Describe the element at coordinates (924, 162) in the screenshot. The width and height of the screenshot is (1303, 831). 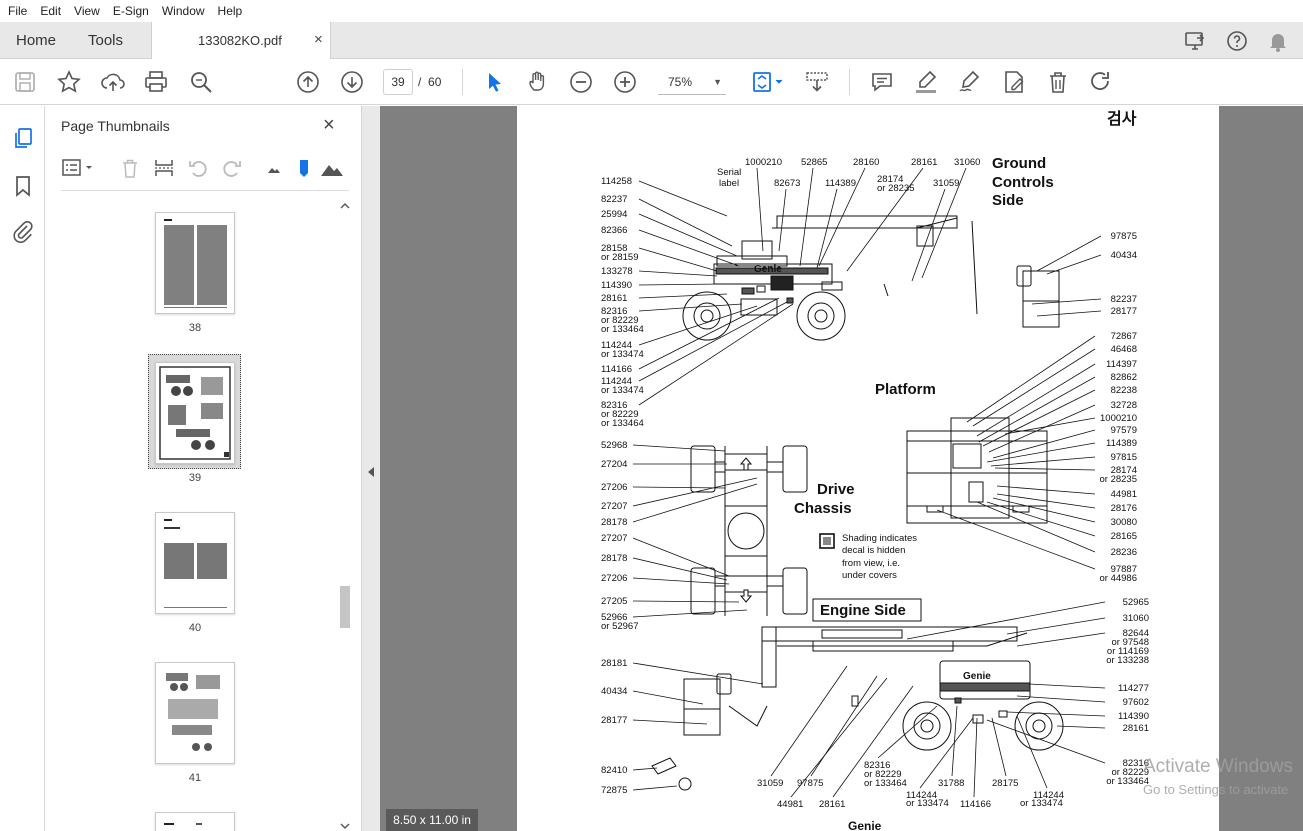
I see `callout-ground-top: 28161` at that location.